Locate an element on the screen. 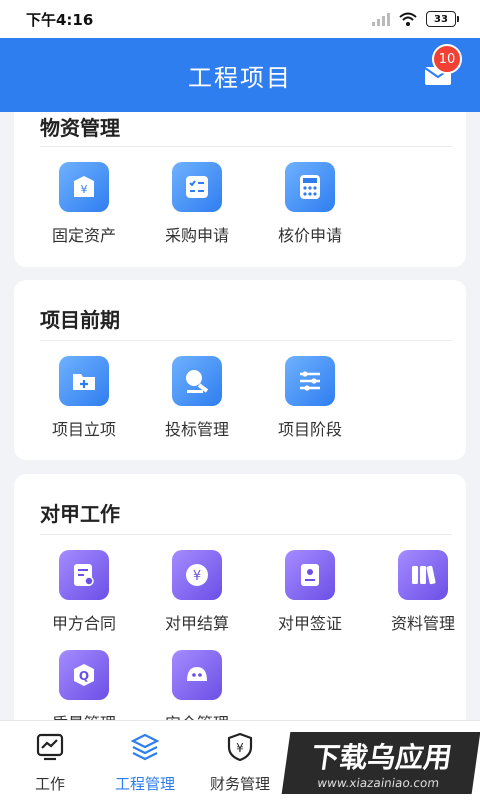  calculator-icon is located at coordinates (310, 187).